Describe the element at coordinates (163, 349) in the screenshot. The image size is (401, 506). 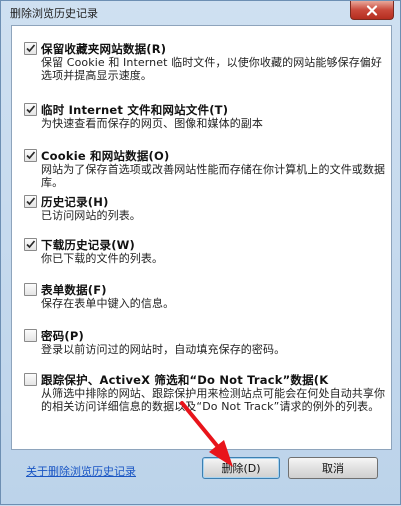
I see `passwords-desc: 登录以前访问过的网站时，自动填充保存的密码。` at that location.